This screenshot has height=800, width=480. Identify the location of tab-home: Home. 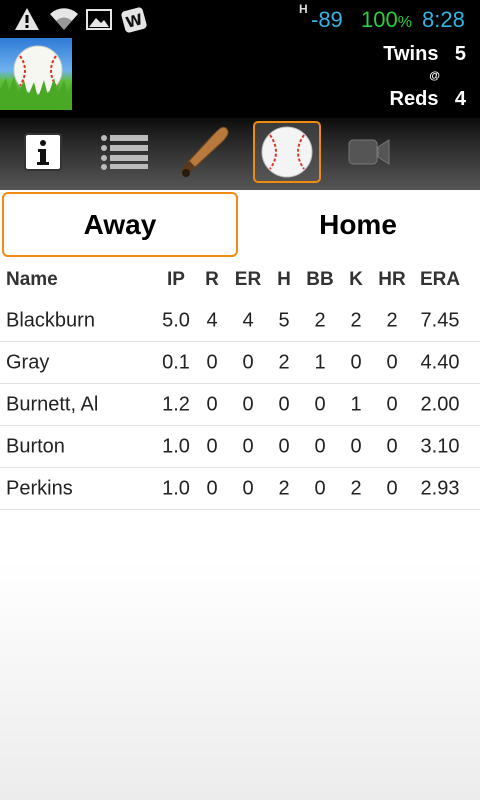
(358, 224).